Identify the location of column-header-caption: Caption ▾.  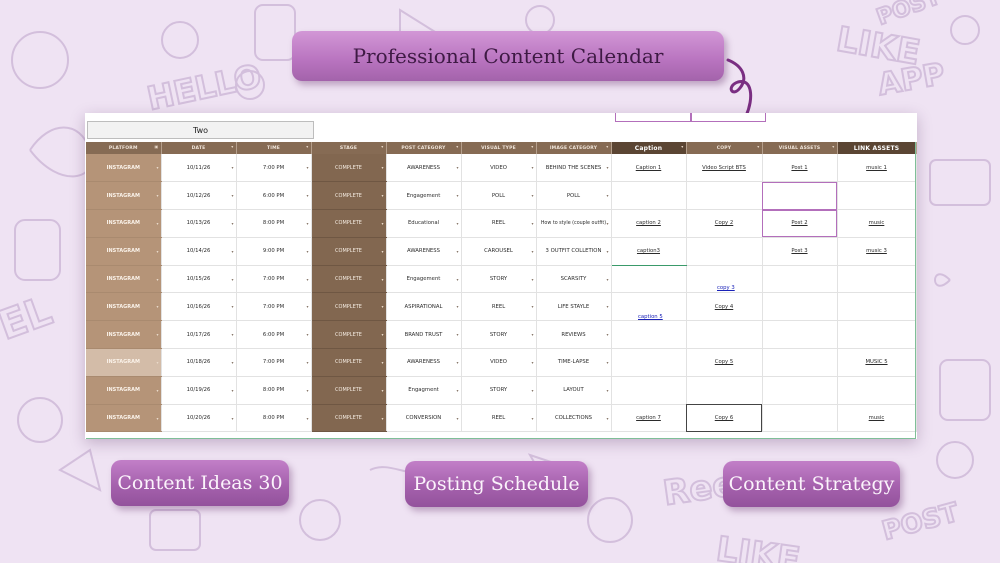
(649, 148).